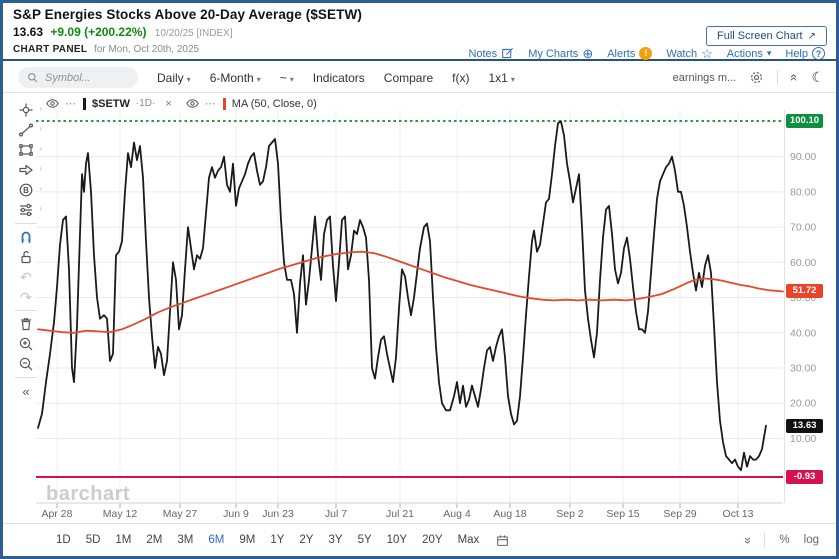 The image size is (839, 559). I want to click on help-link: Help ?, so click(805, 53).